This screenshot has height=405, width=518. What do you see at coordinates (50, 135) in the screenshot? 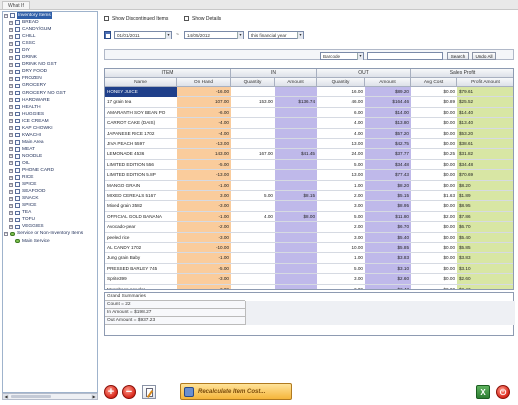
I see `tree-node-category: + KWACHI` at bounding box center [50, 135].